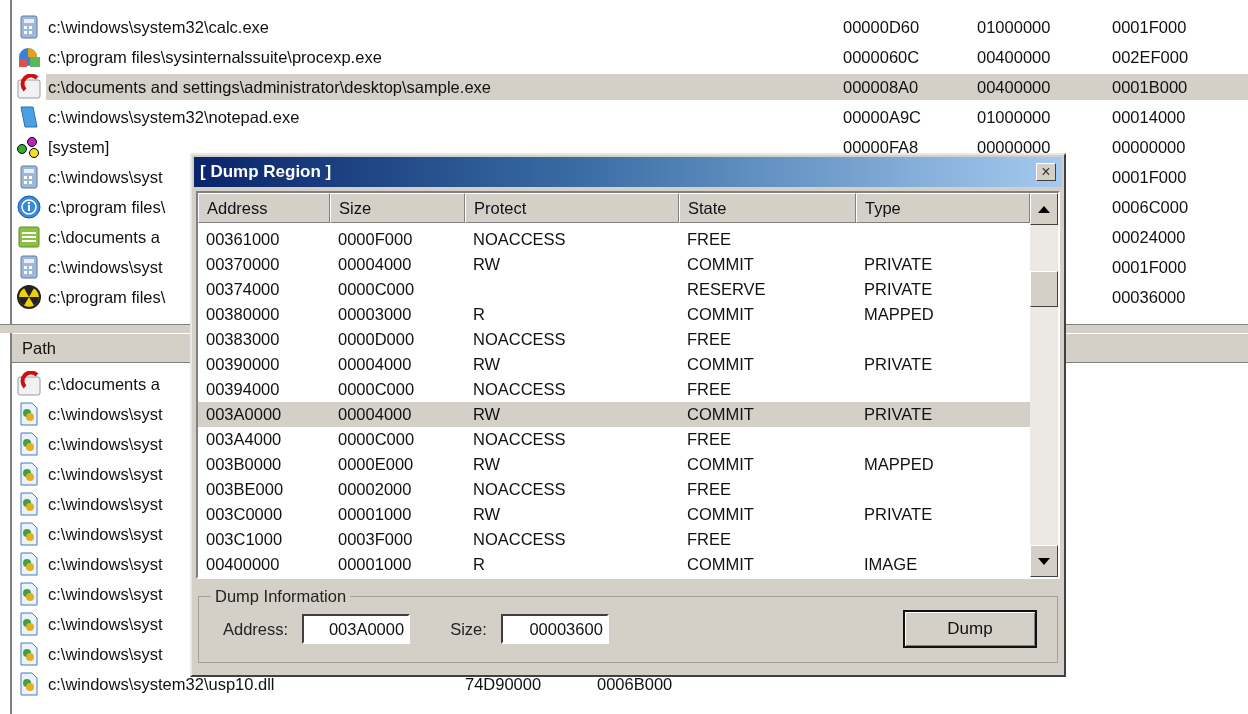 The width and height of the screenshot is (1248, 714). What do you see at coordinates (468, 629) in the screenshot?
I see `size-label: Size:` at bounding box center [468, 629].